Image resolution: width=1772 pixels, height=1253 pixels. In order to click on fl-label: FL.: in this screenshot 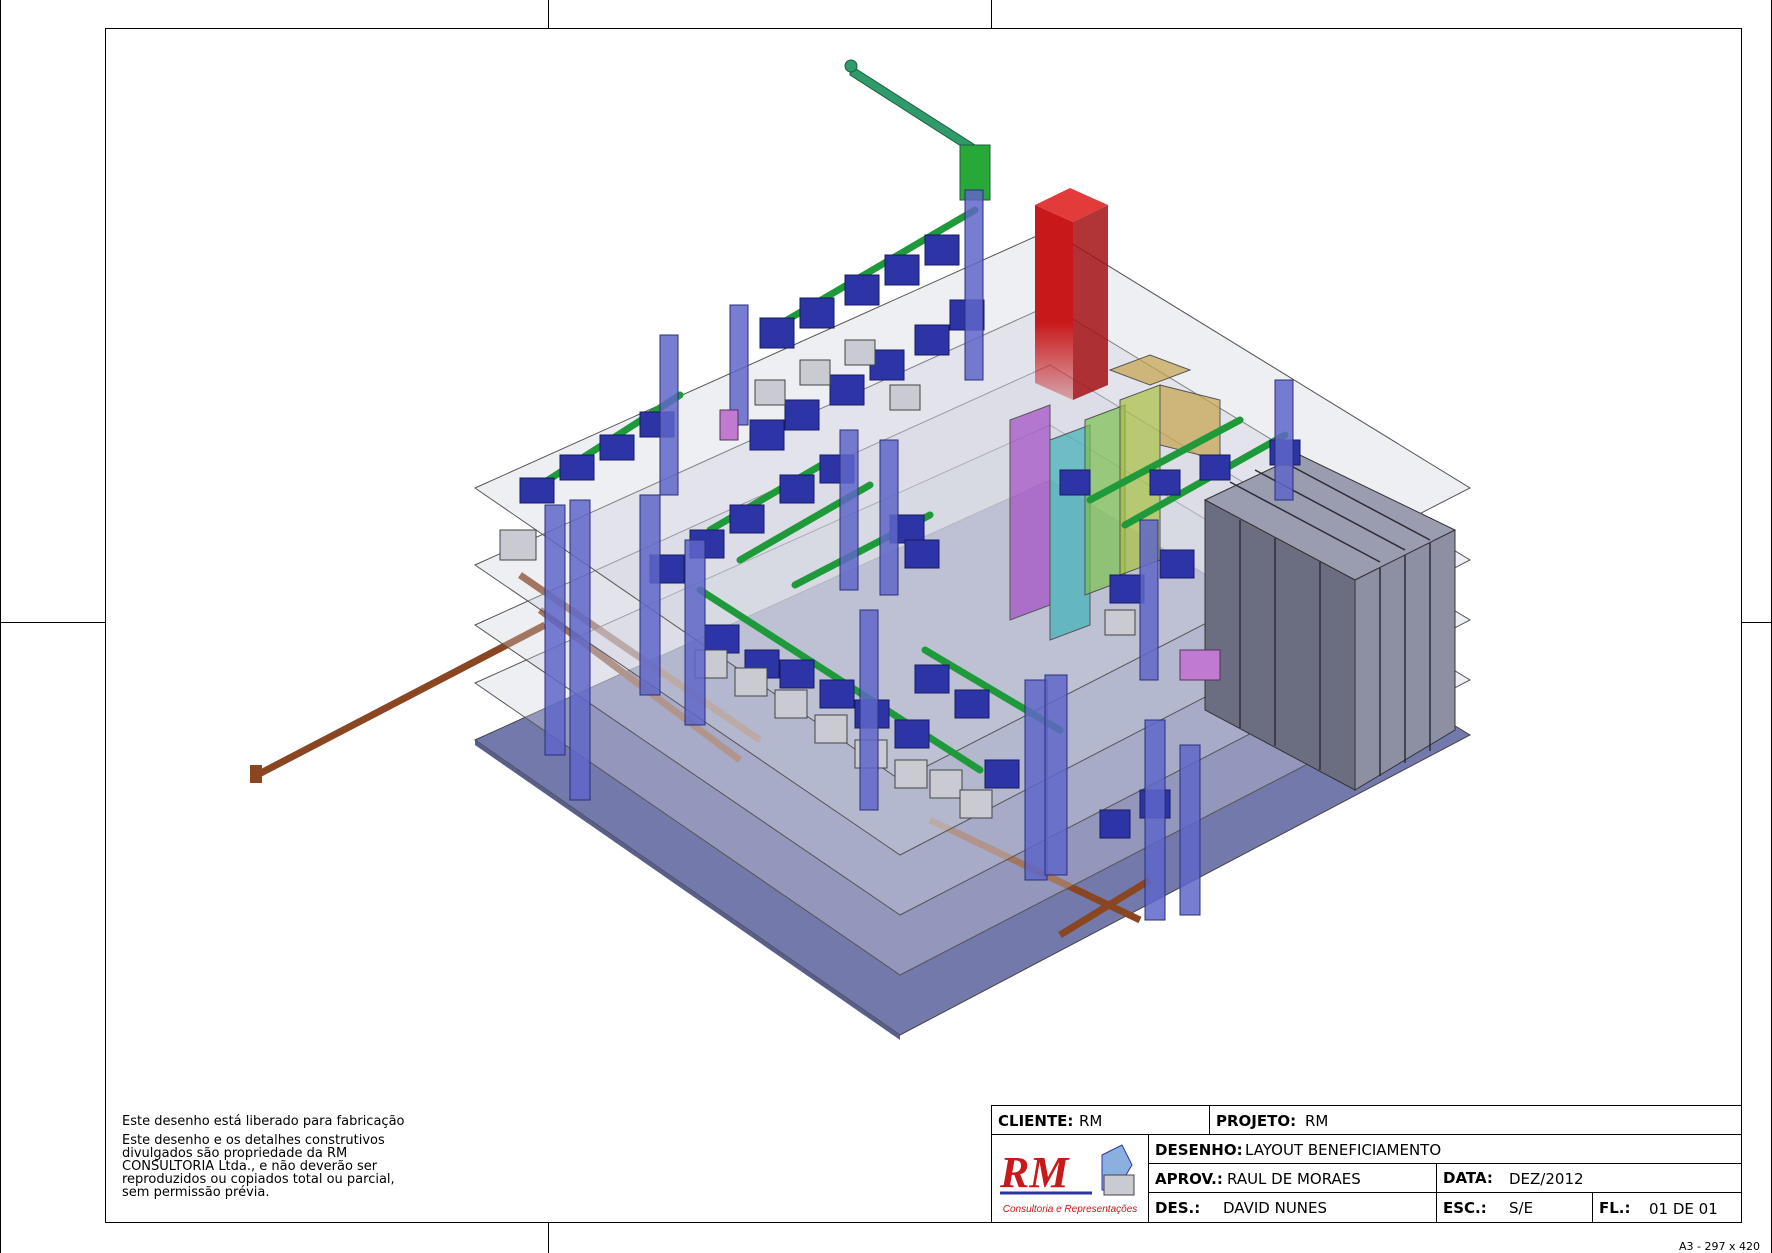, I will do `click(1615, 1208)`.